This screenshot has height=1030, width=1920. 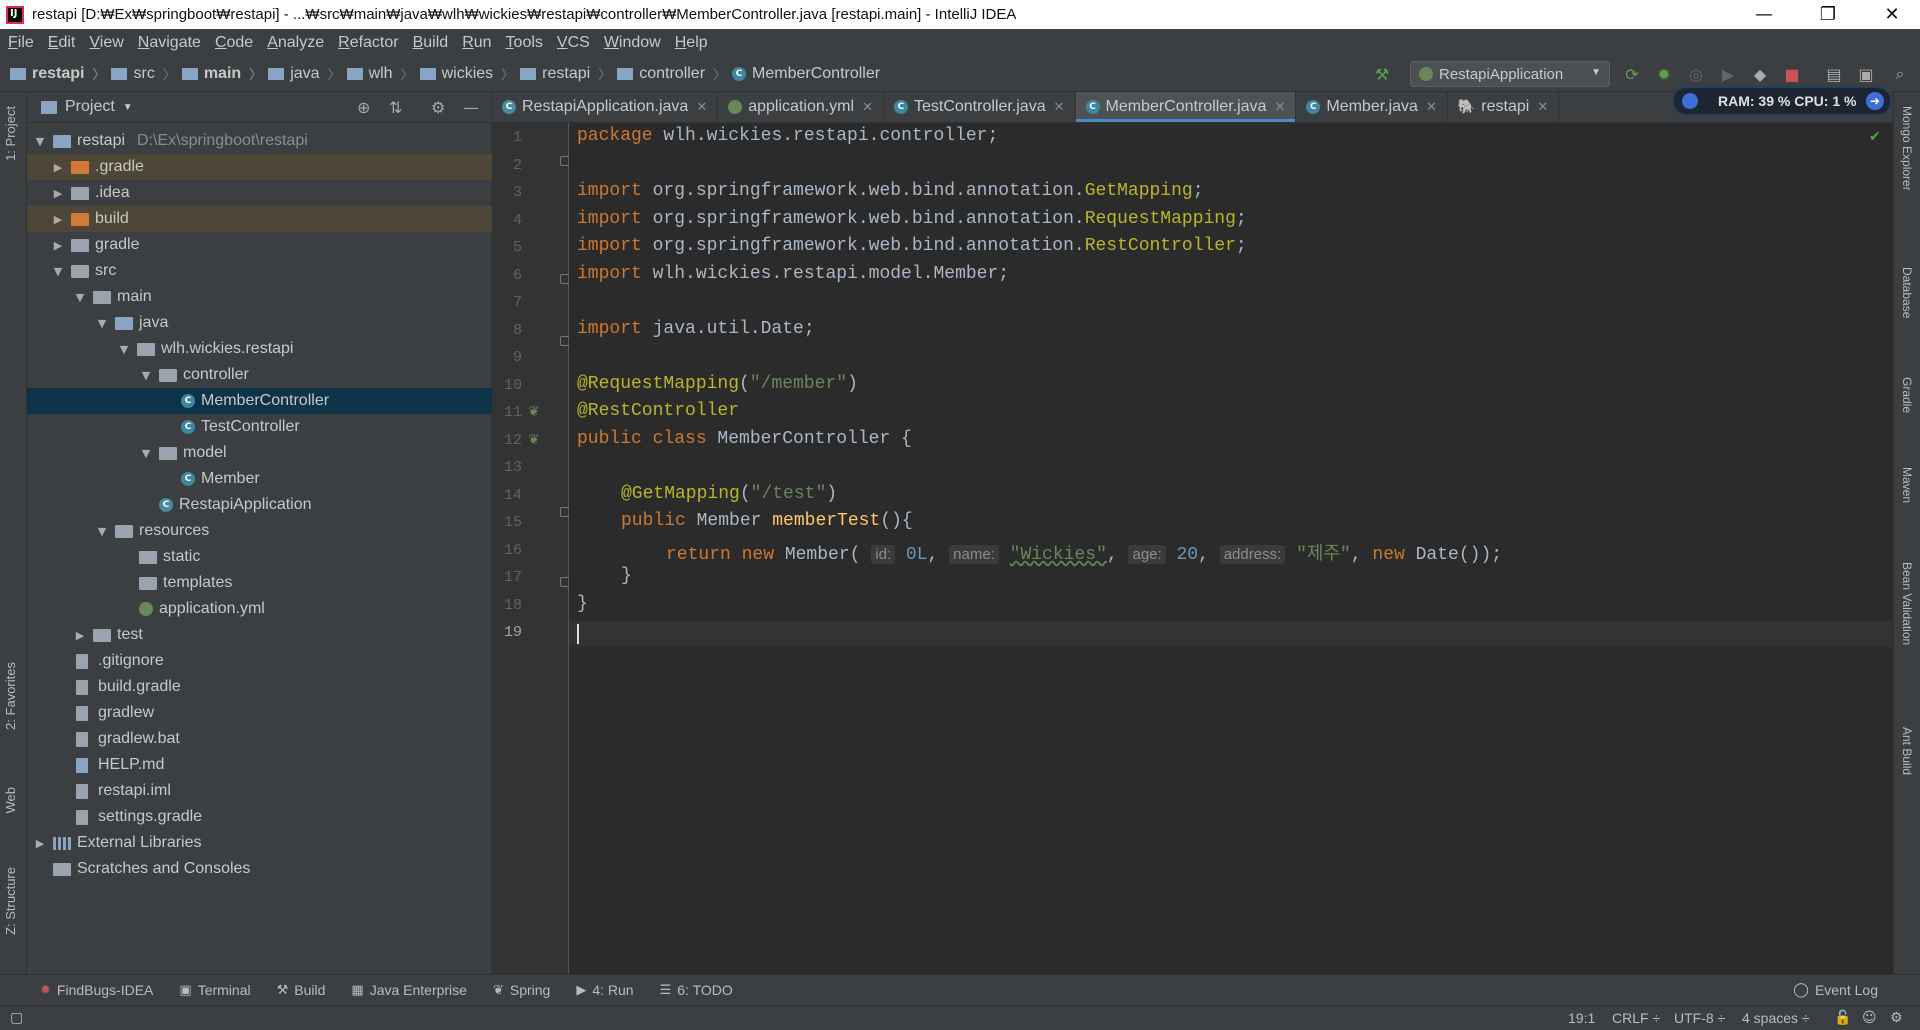 What do you see at coordinates (1696, 74) in the screenshot?
I see `coverage-icon: ◎` at bounding box center [1696, 74].